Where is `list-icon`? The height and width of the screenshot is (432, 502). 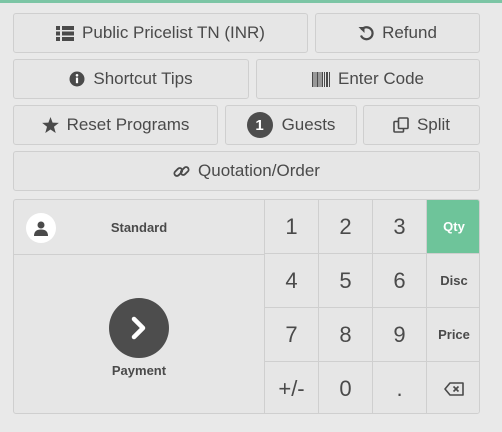
list-icon is located at coordinates (65, 33).